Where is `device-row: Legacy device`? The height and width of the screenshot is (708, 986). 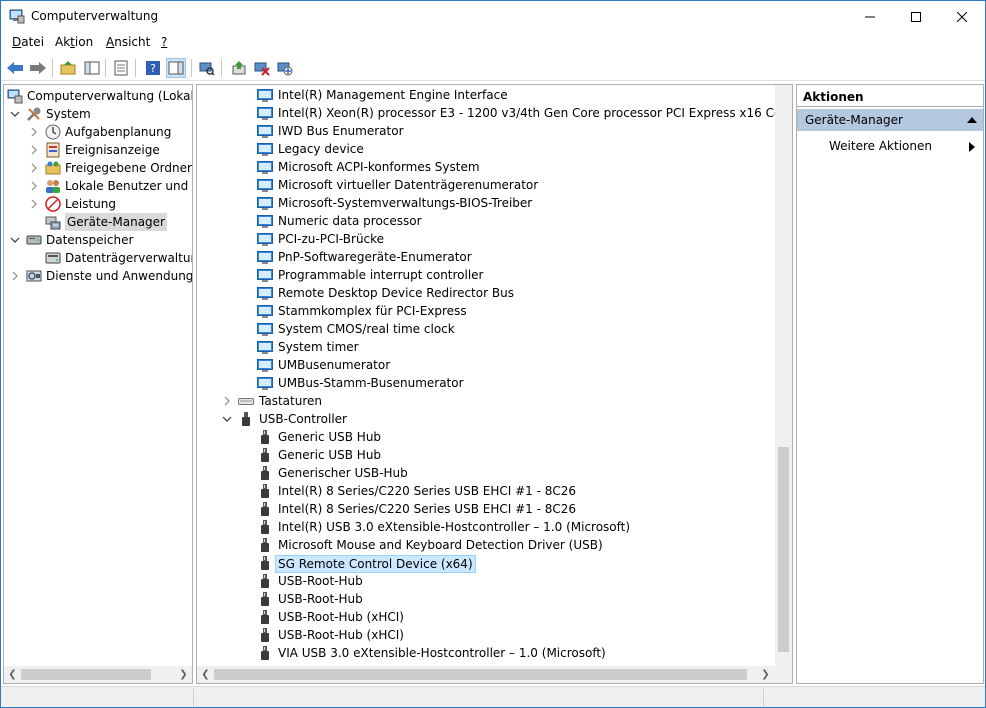
device-row: Legacy device is located at coordinates (486, 149).